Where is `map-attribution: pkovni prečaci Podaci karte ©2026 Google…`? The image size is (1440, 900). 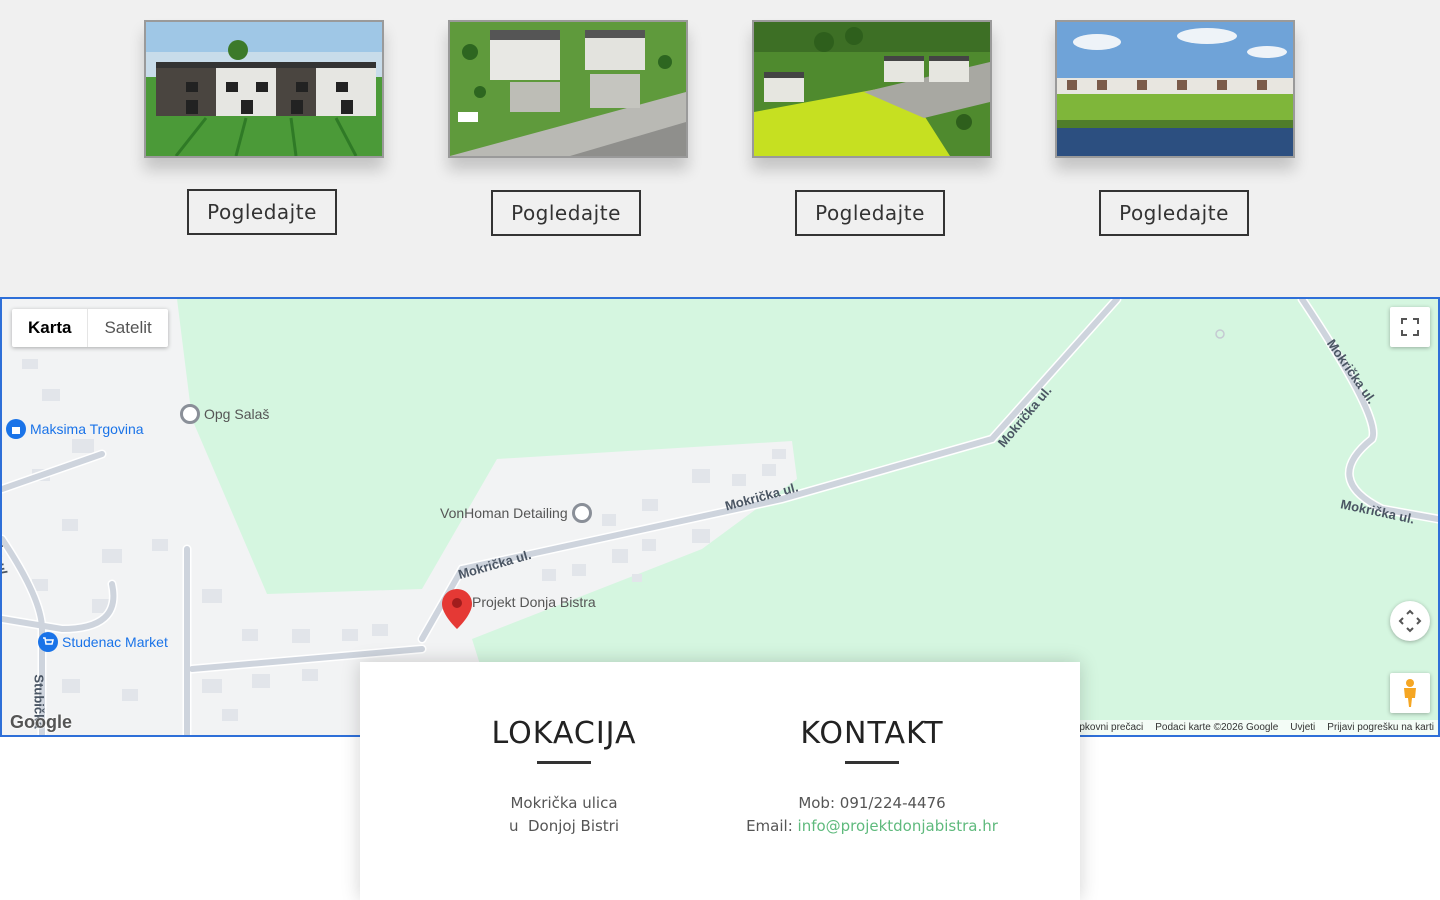
map-attribution: pkovni prečaci Podaci karte ©2026 Google… is located at coordinates (1256, 727).